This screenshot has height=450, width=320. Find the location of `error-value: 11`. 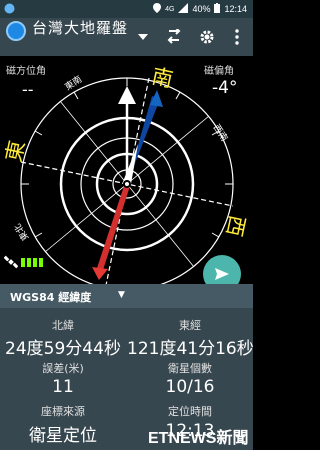

error-value: 11 is located at coordinates (63, 387).